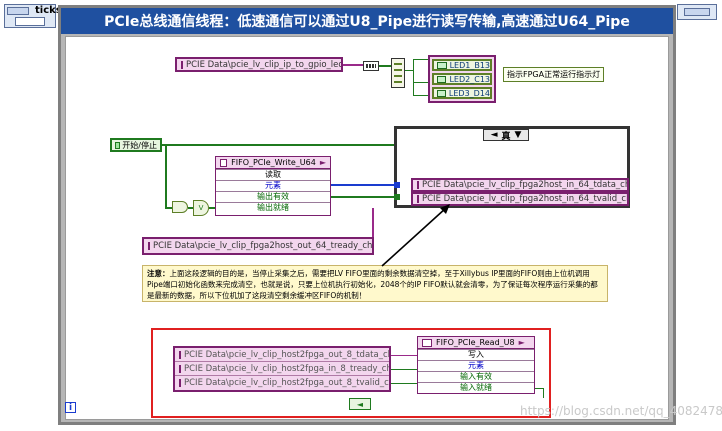 Image resolution: width=722 pixels, height=431 pixels. What do you see at coordinates (273, 174) in the screenshot?
I see `fifo-write-row: 读取` at bounding box center [273, 174].